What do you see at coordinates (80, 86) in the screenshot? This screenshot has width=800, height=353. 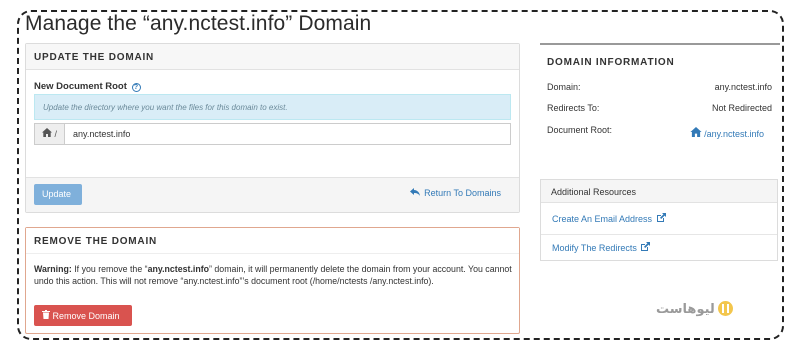 I see `document-root-label-text: New Document Root` at bounding box center [80, 86].